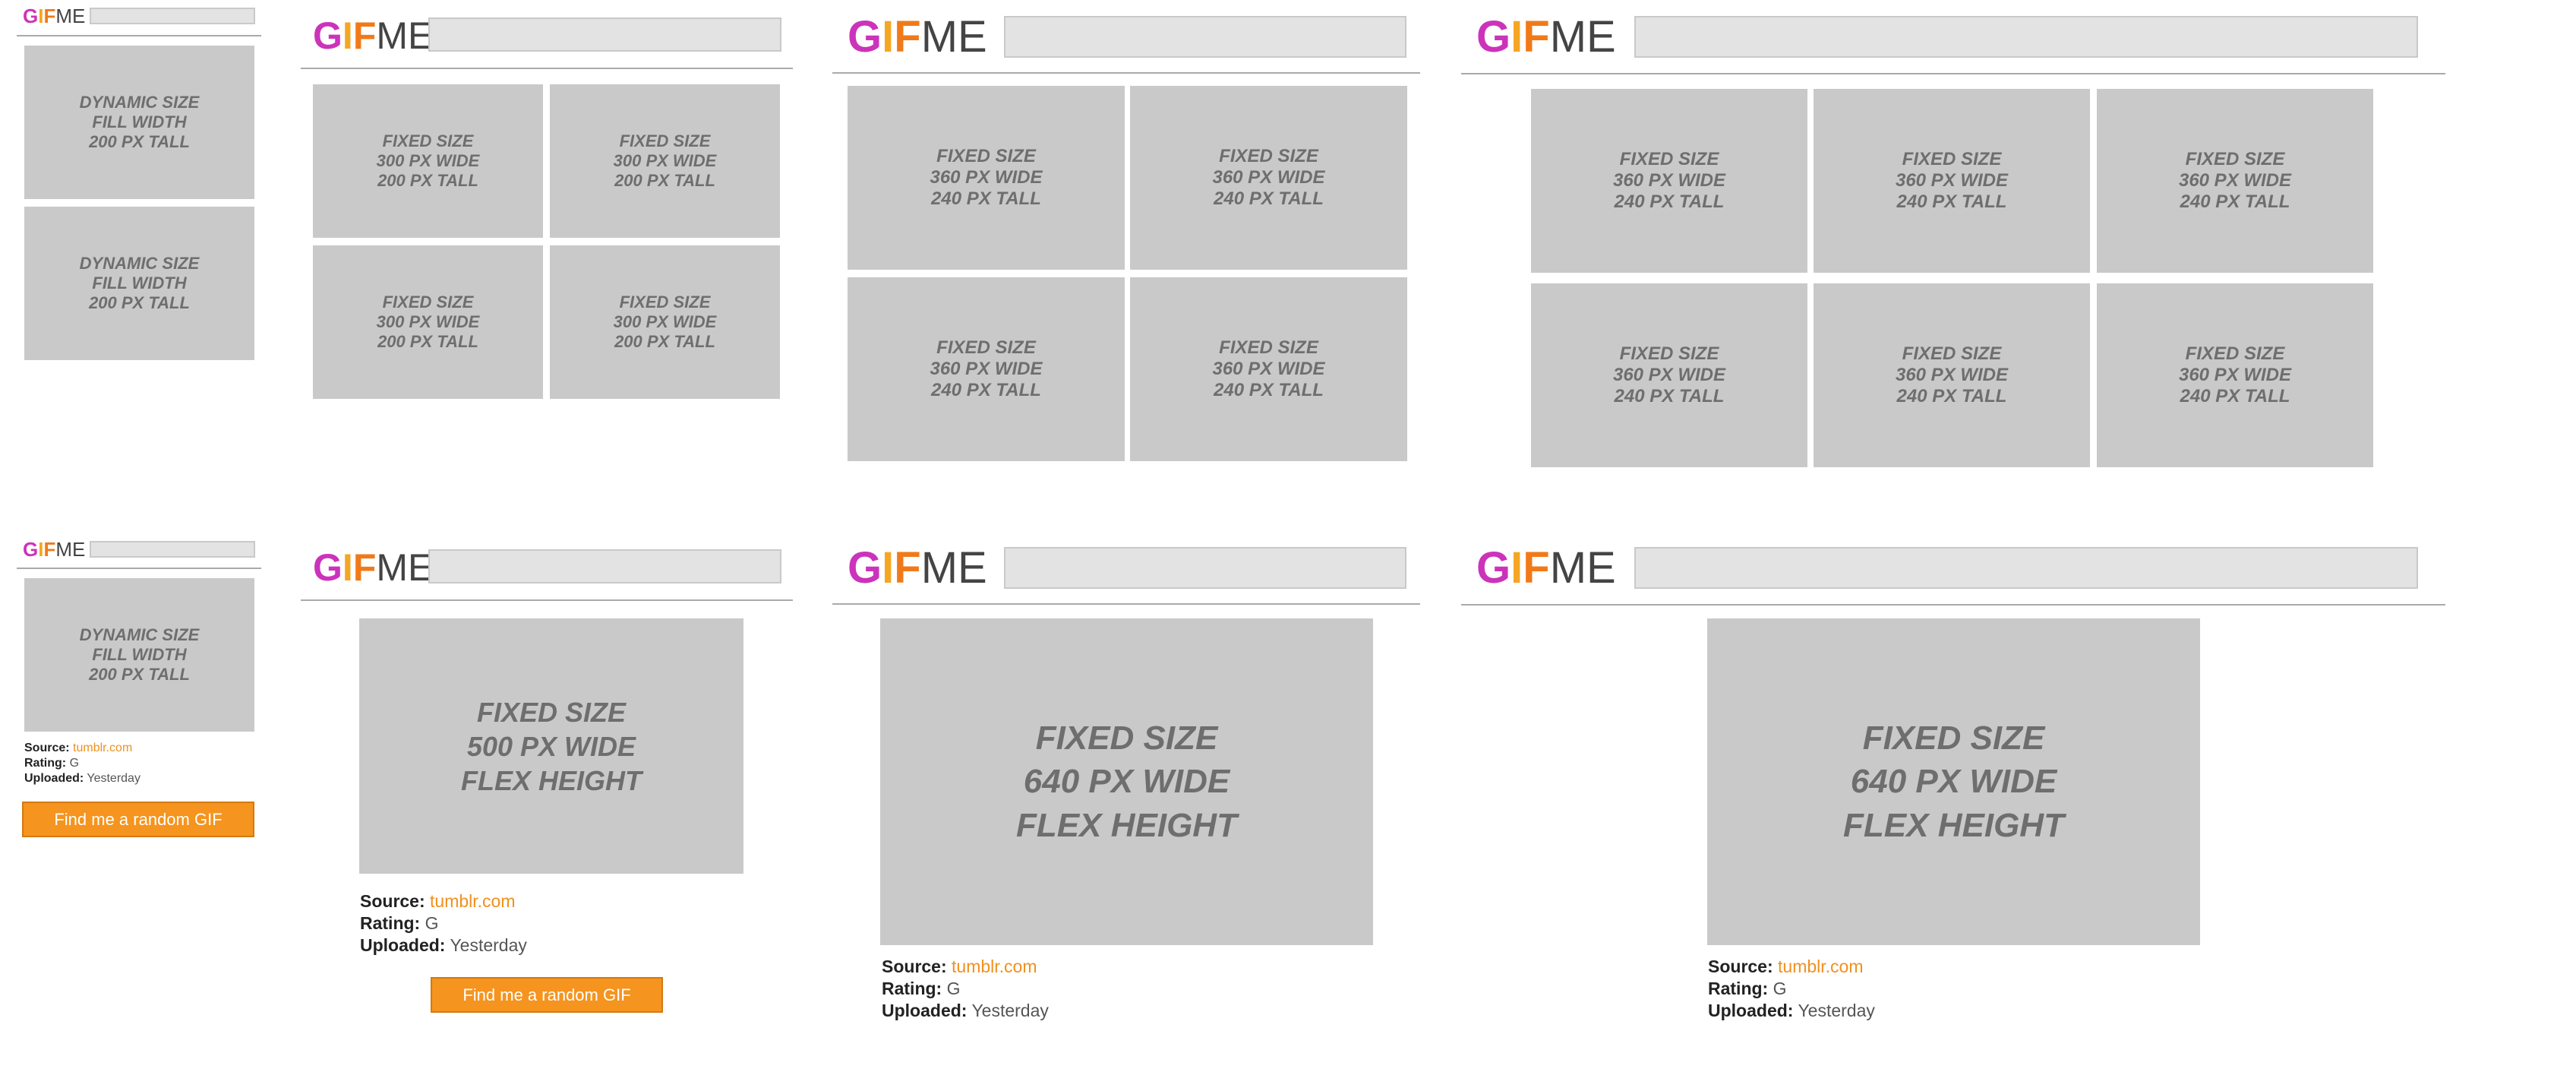 This screenshot has width=2576, height=1091. Describe the element at coordinates (551, 746) in the screenshot. I see `gif-image: FIXED SIZE 500 PX WIDE FLEX HEIGHT` at that location.